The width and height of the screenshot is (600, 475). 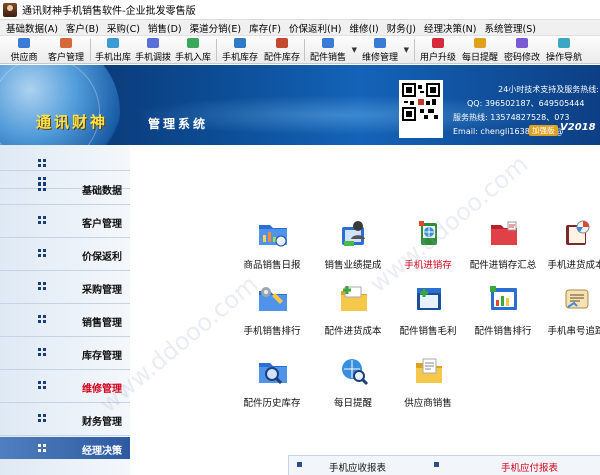 I want to click on sidebar-item-price-rebate: 价保返利, so click(x=65, y=255).